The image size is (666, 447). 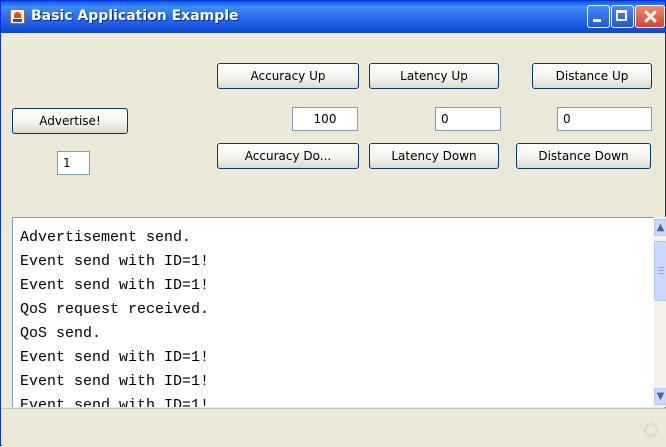 I want to click on scrollbar-thumb, so click(x=660, y=271).